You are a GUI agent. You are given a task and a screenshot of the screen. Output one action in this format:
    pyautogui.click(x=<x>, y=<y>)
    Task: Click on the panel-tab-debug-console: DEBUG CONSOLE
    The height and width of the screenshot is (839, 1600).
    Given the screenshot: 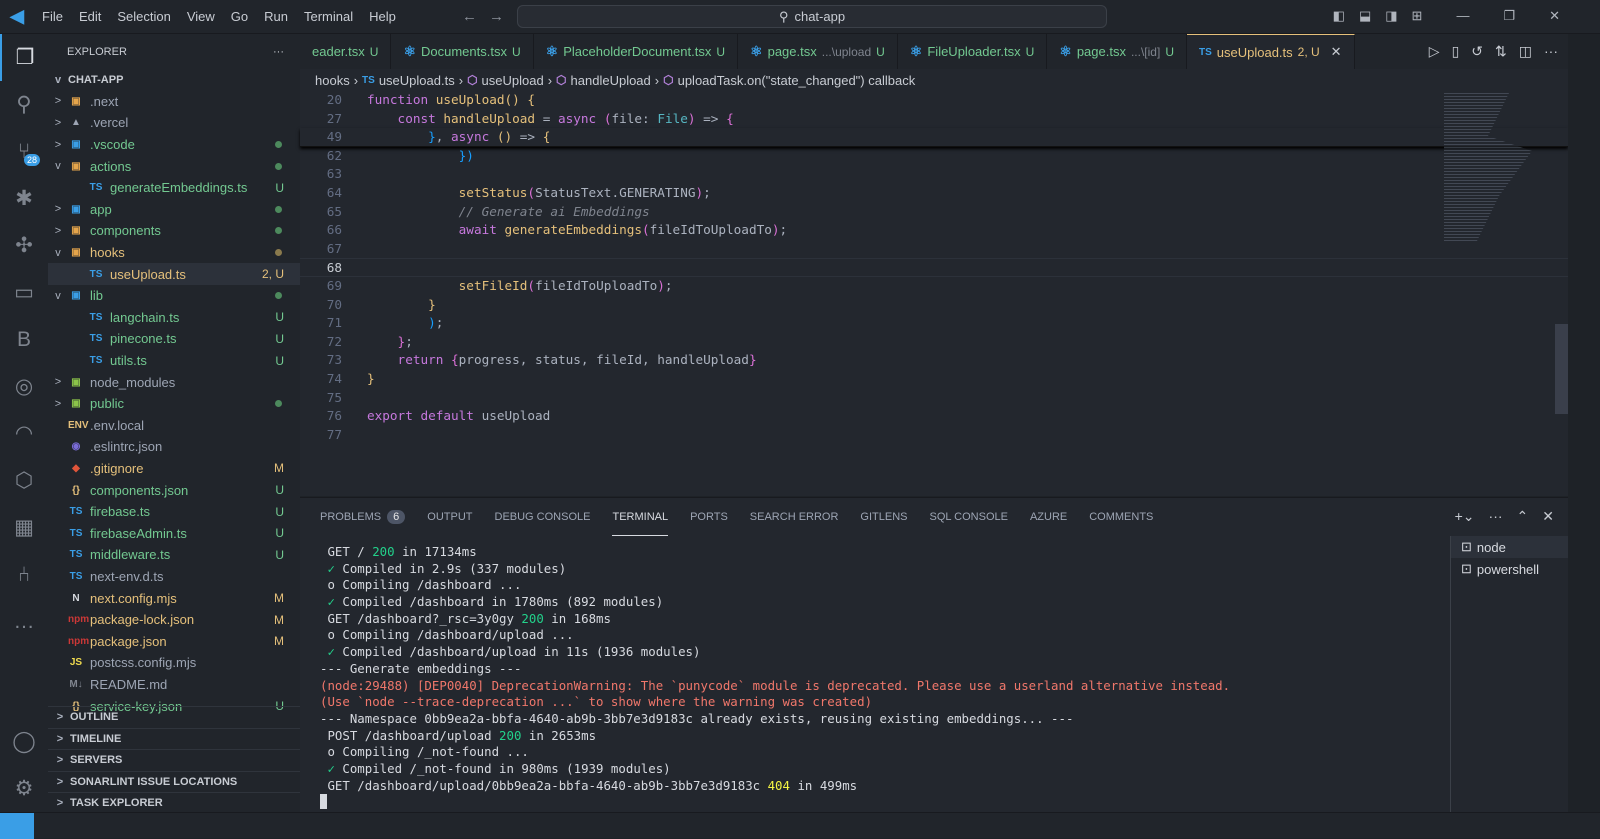 What is the action you would take?
    pyautogui.click(x=543, y=517)
    